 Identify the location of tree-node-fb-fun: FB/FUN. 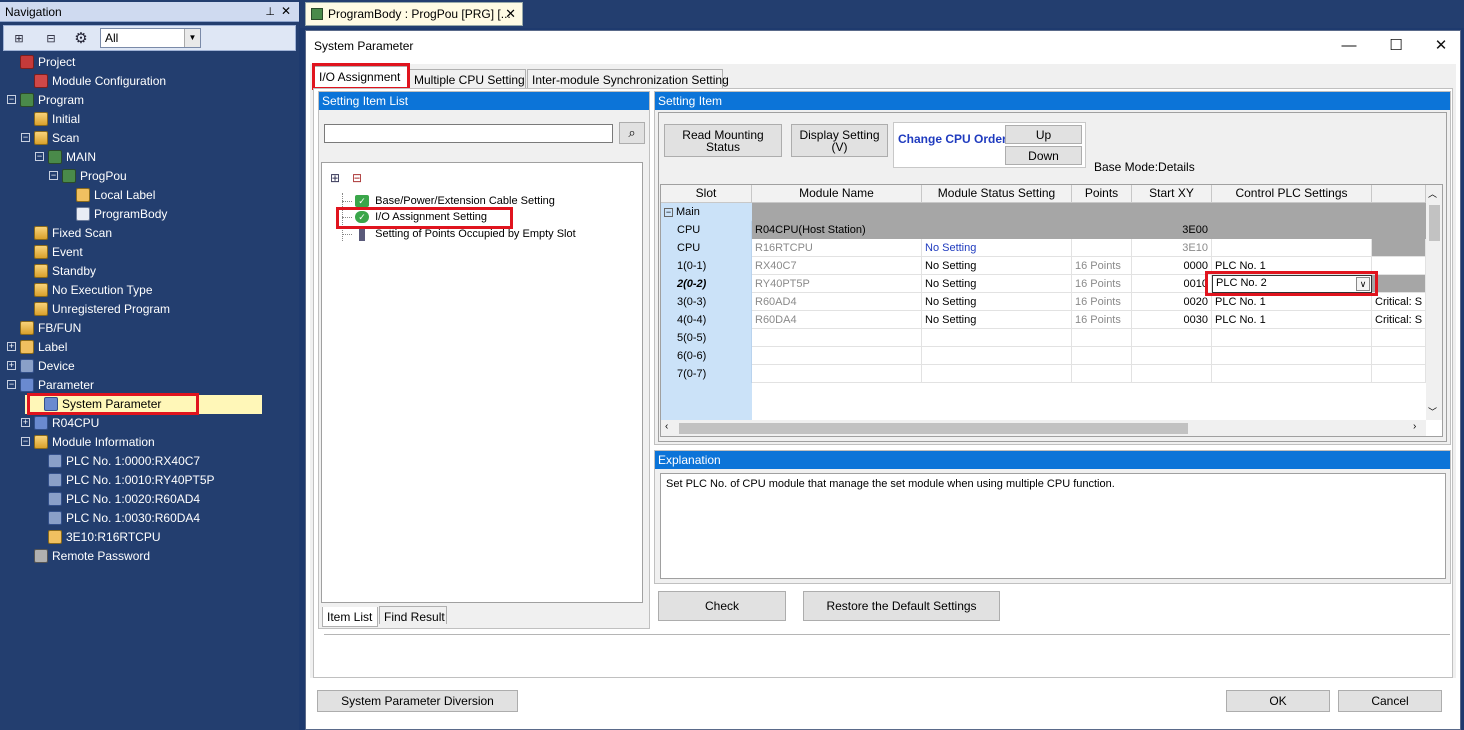
(44, 328).